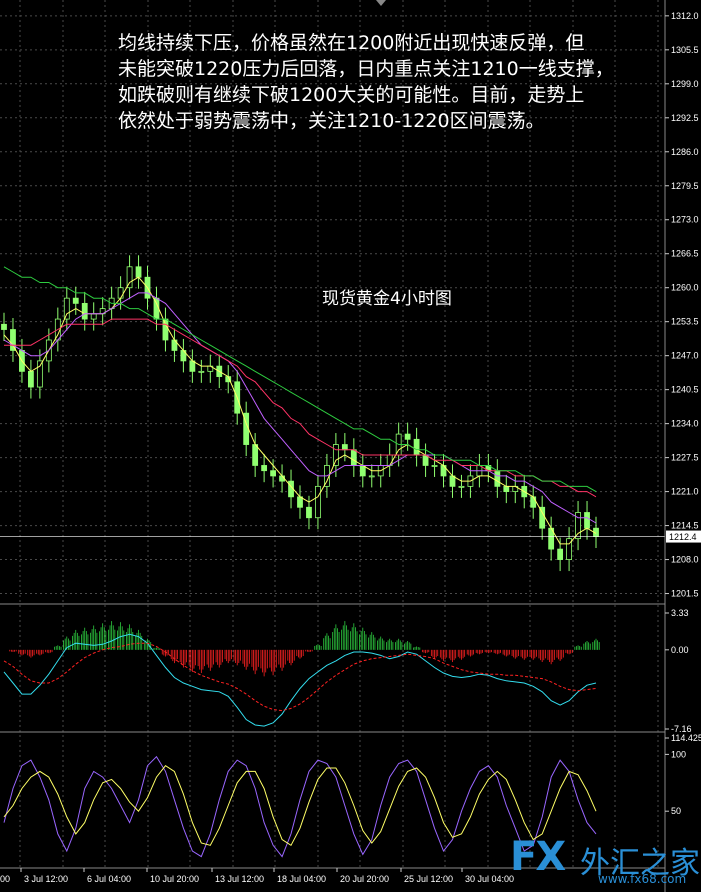 This screenshot has width=701, height=892. I want to click on fx68-logo: FX 外汇之家 www.fx68.com, so click(605, 863).